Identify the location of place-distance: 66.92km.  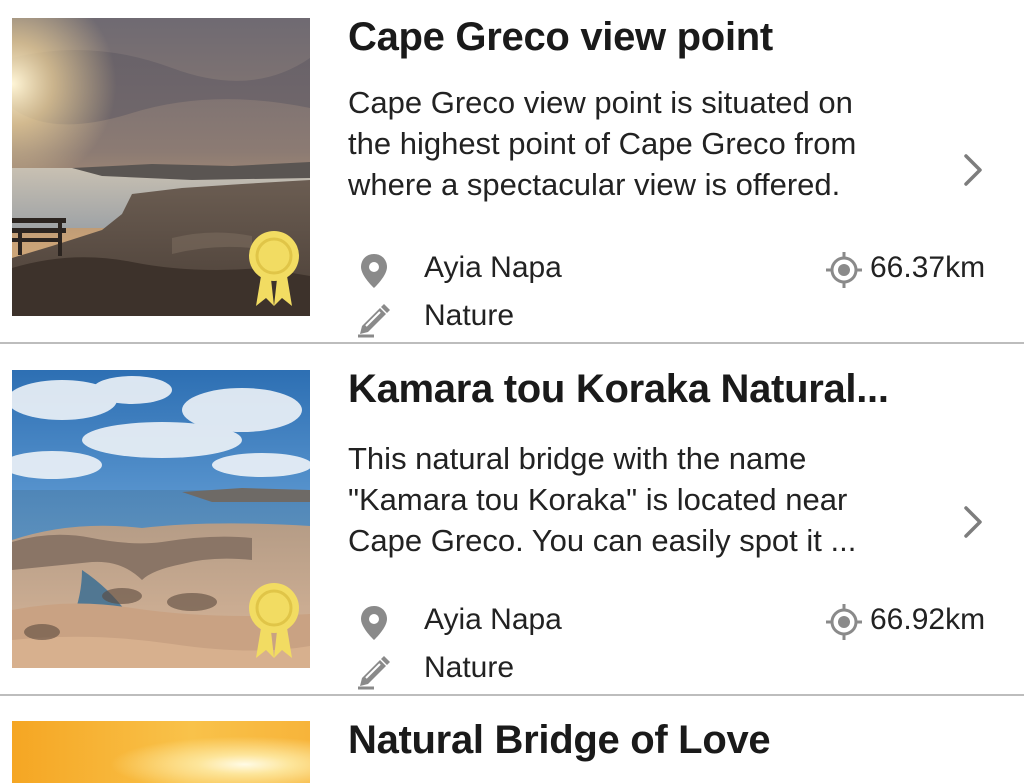
(928, 619).